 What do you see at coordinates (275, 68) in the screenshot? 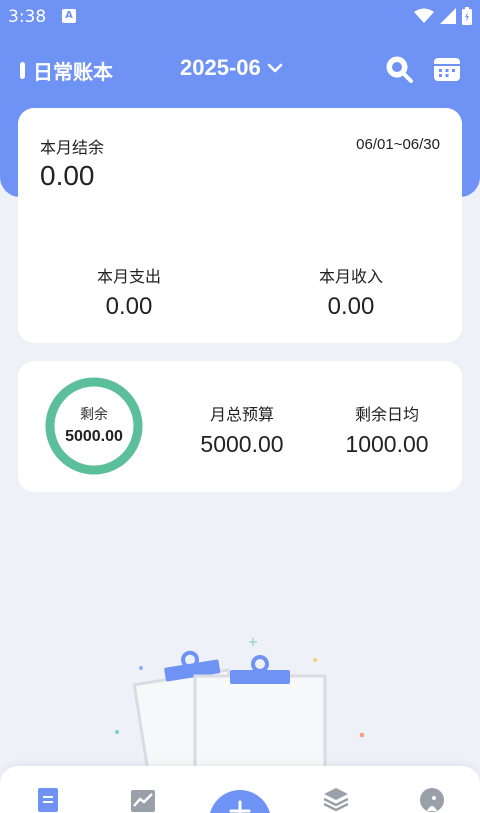
I see `chevron-down-icon` at bounding box center [275, 68].